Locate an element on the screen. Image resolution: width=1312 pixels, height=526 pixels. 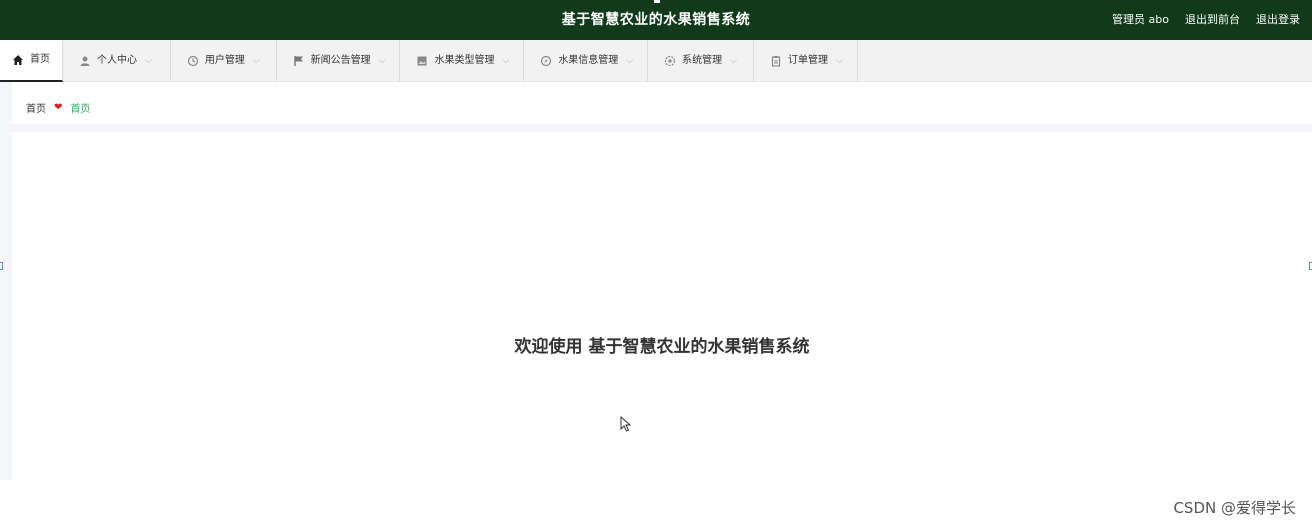
mouse-cursor-icon is located at coordinates (626, 424).